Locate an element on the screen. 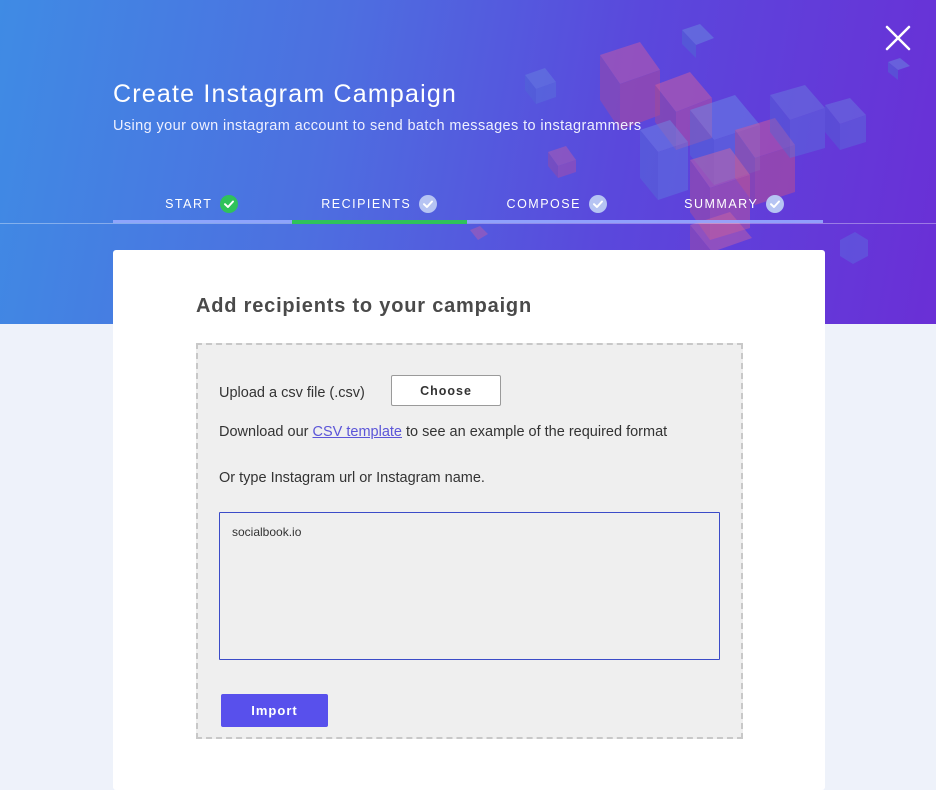  step-summary: SUMMARY is located at coordinates (735, 204).